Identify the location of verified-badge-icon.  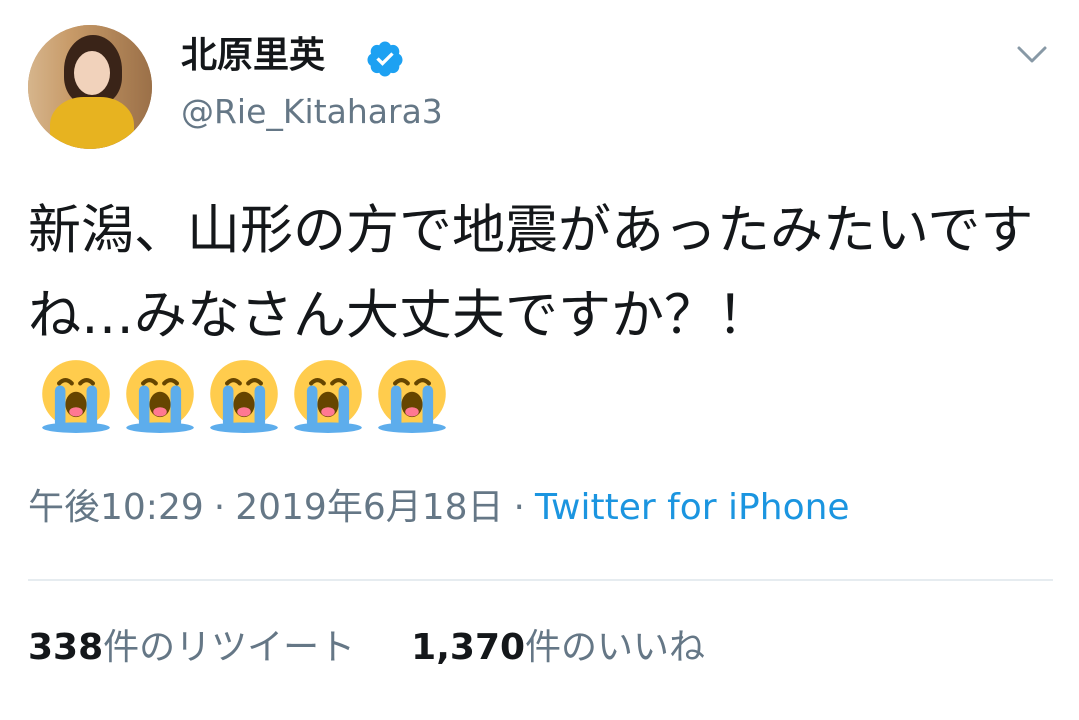
(385, 59).